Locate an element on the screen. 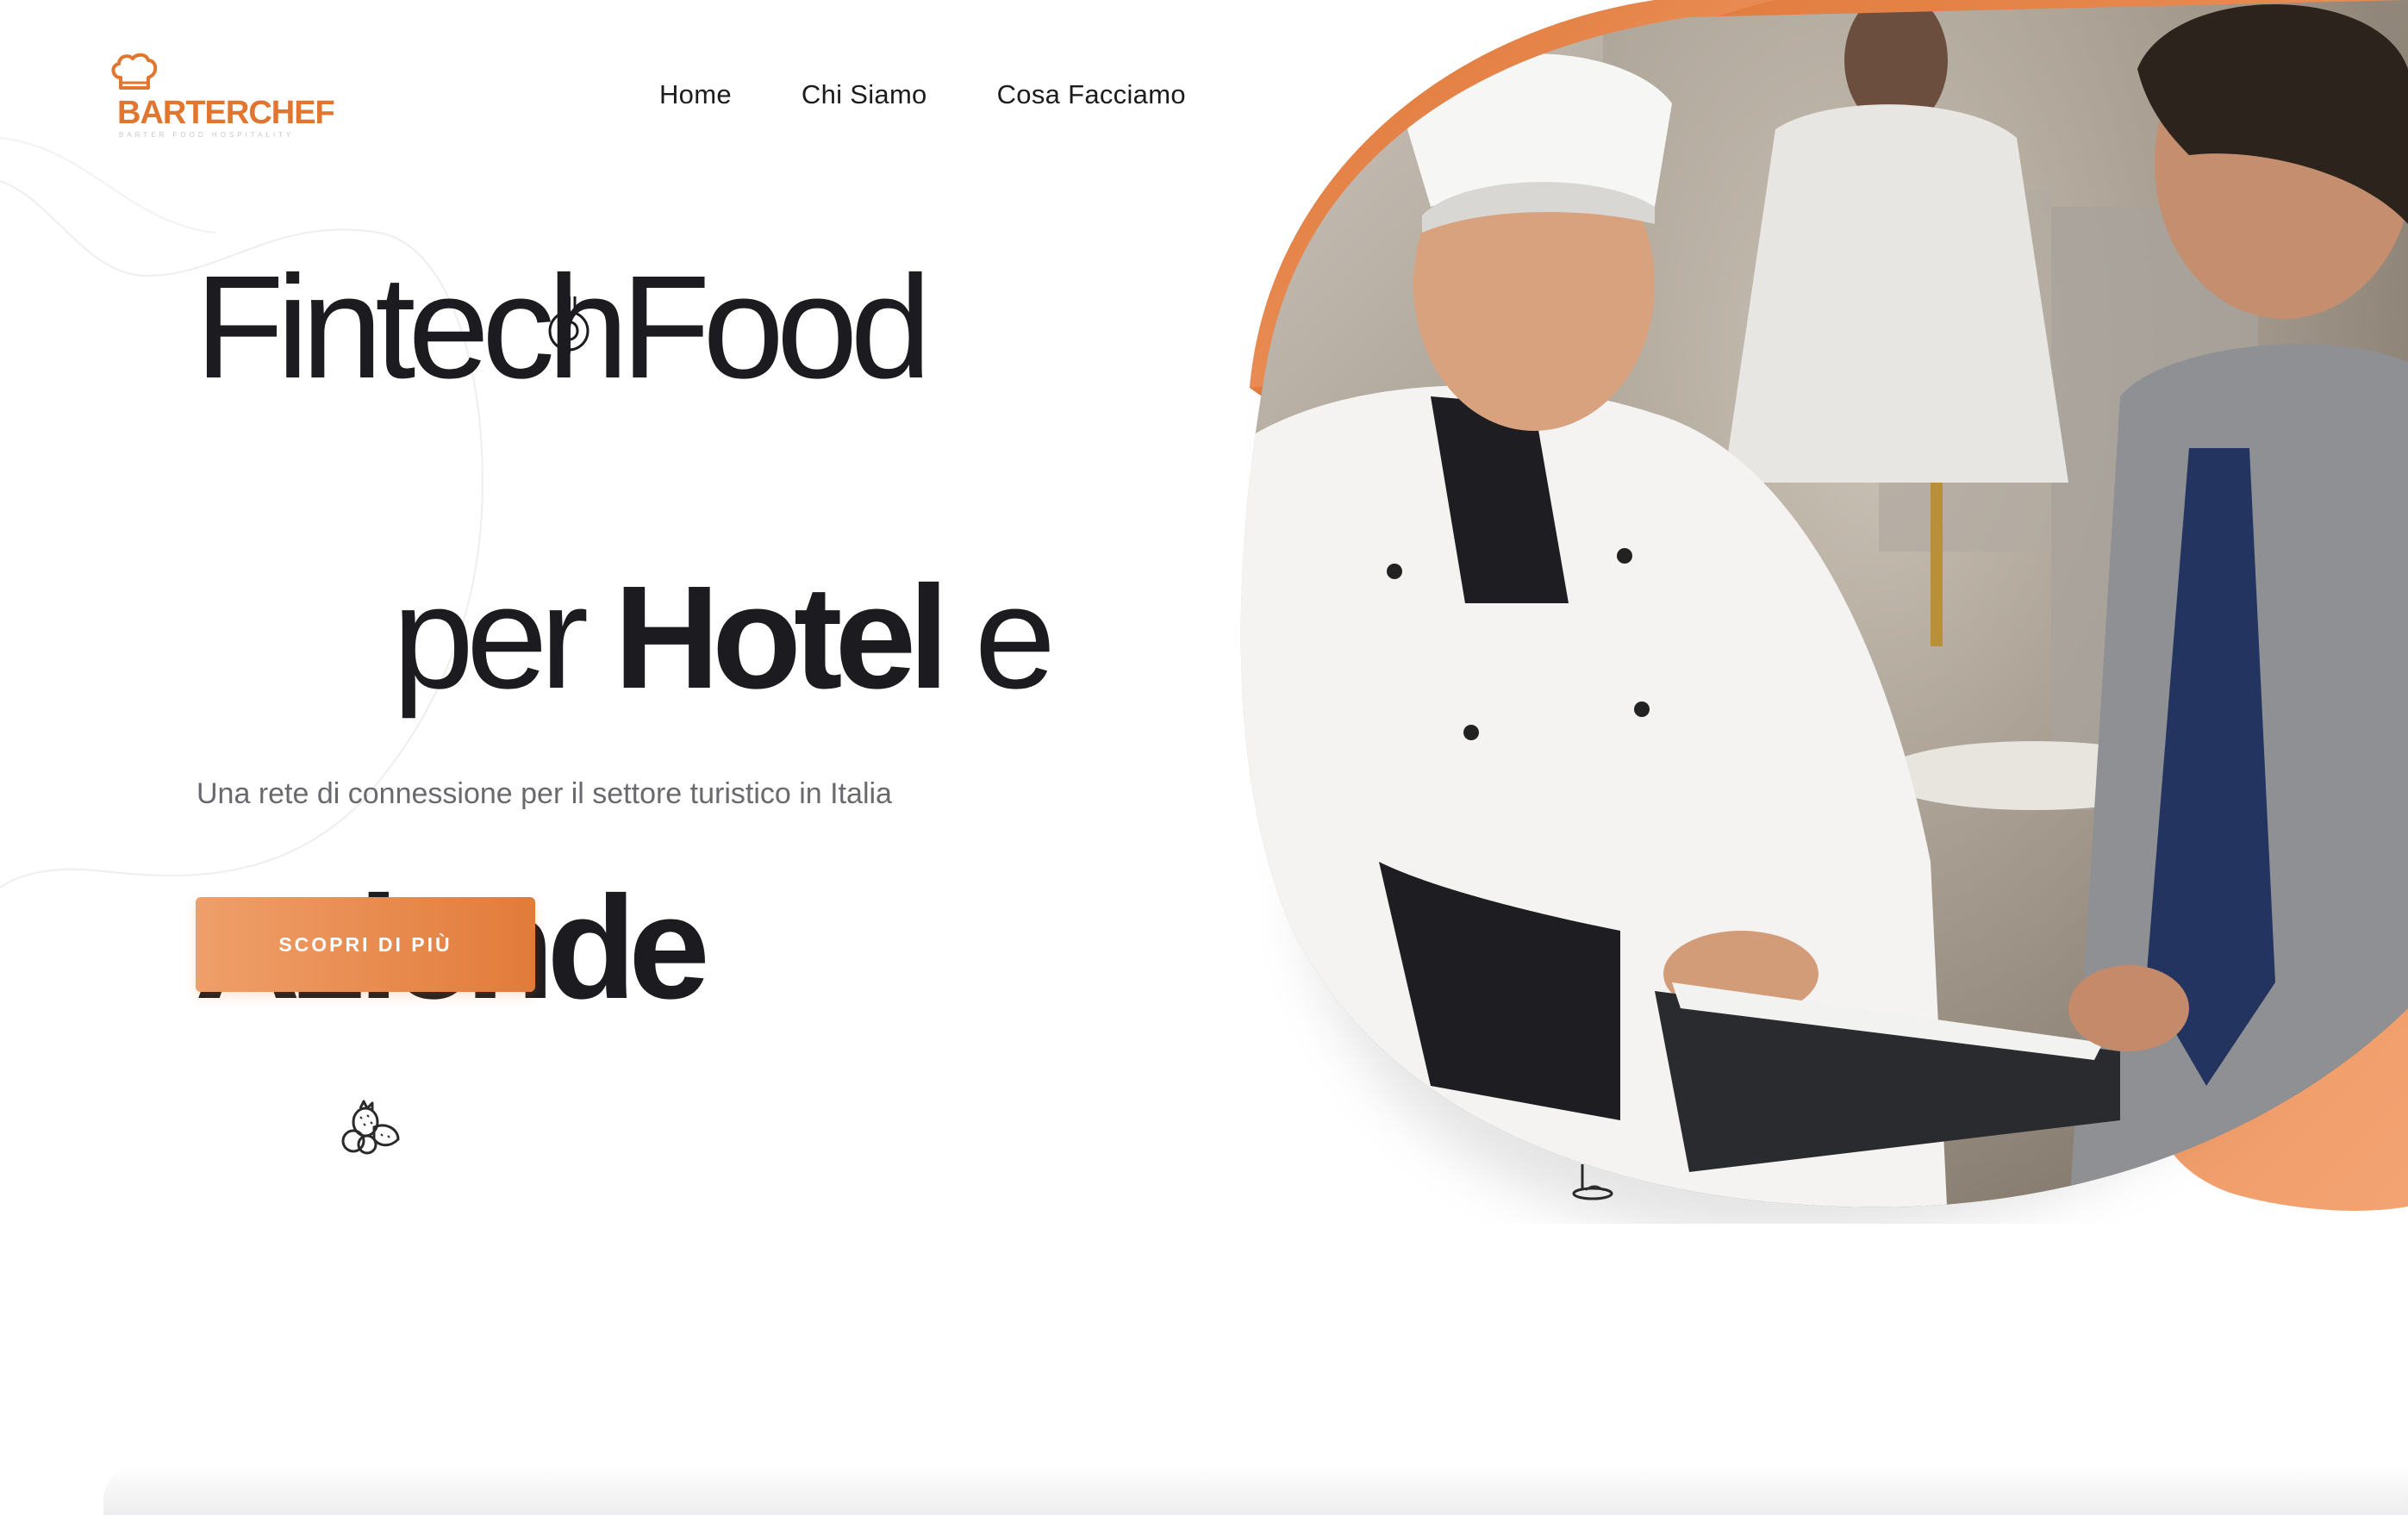 This screenshot has width=2408, height=1515. nav-chi-siamo: Chi Siamo is located at coordinates (865, 94).